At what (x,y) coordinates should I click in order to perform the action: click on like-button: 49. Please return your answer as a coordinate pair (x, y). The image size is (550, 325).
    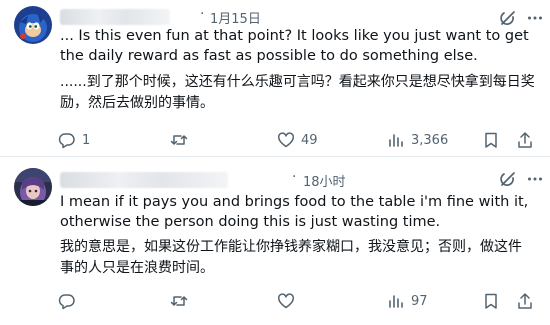
    Looking at the image, I should click on (297, 140).